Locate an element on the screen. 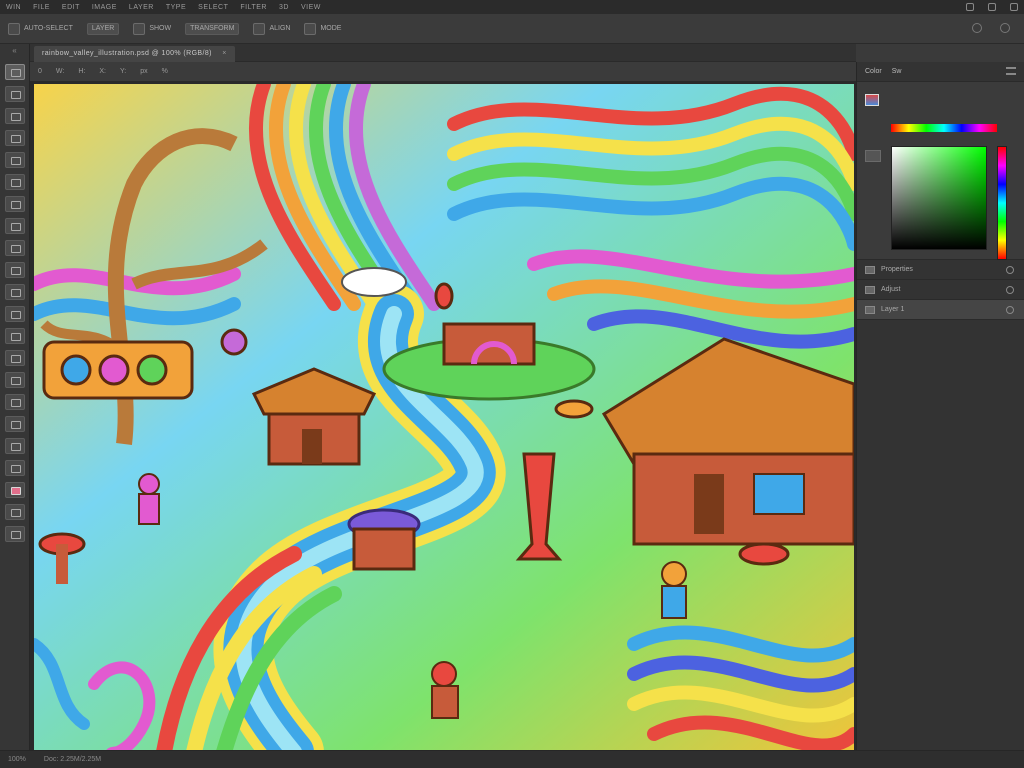  option-mode: MODE is located at coordinates (323, 28).